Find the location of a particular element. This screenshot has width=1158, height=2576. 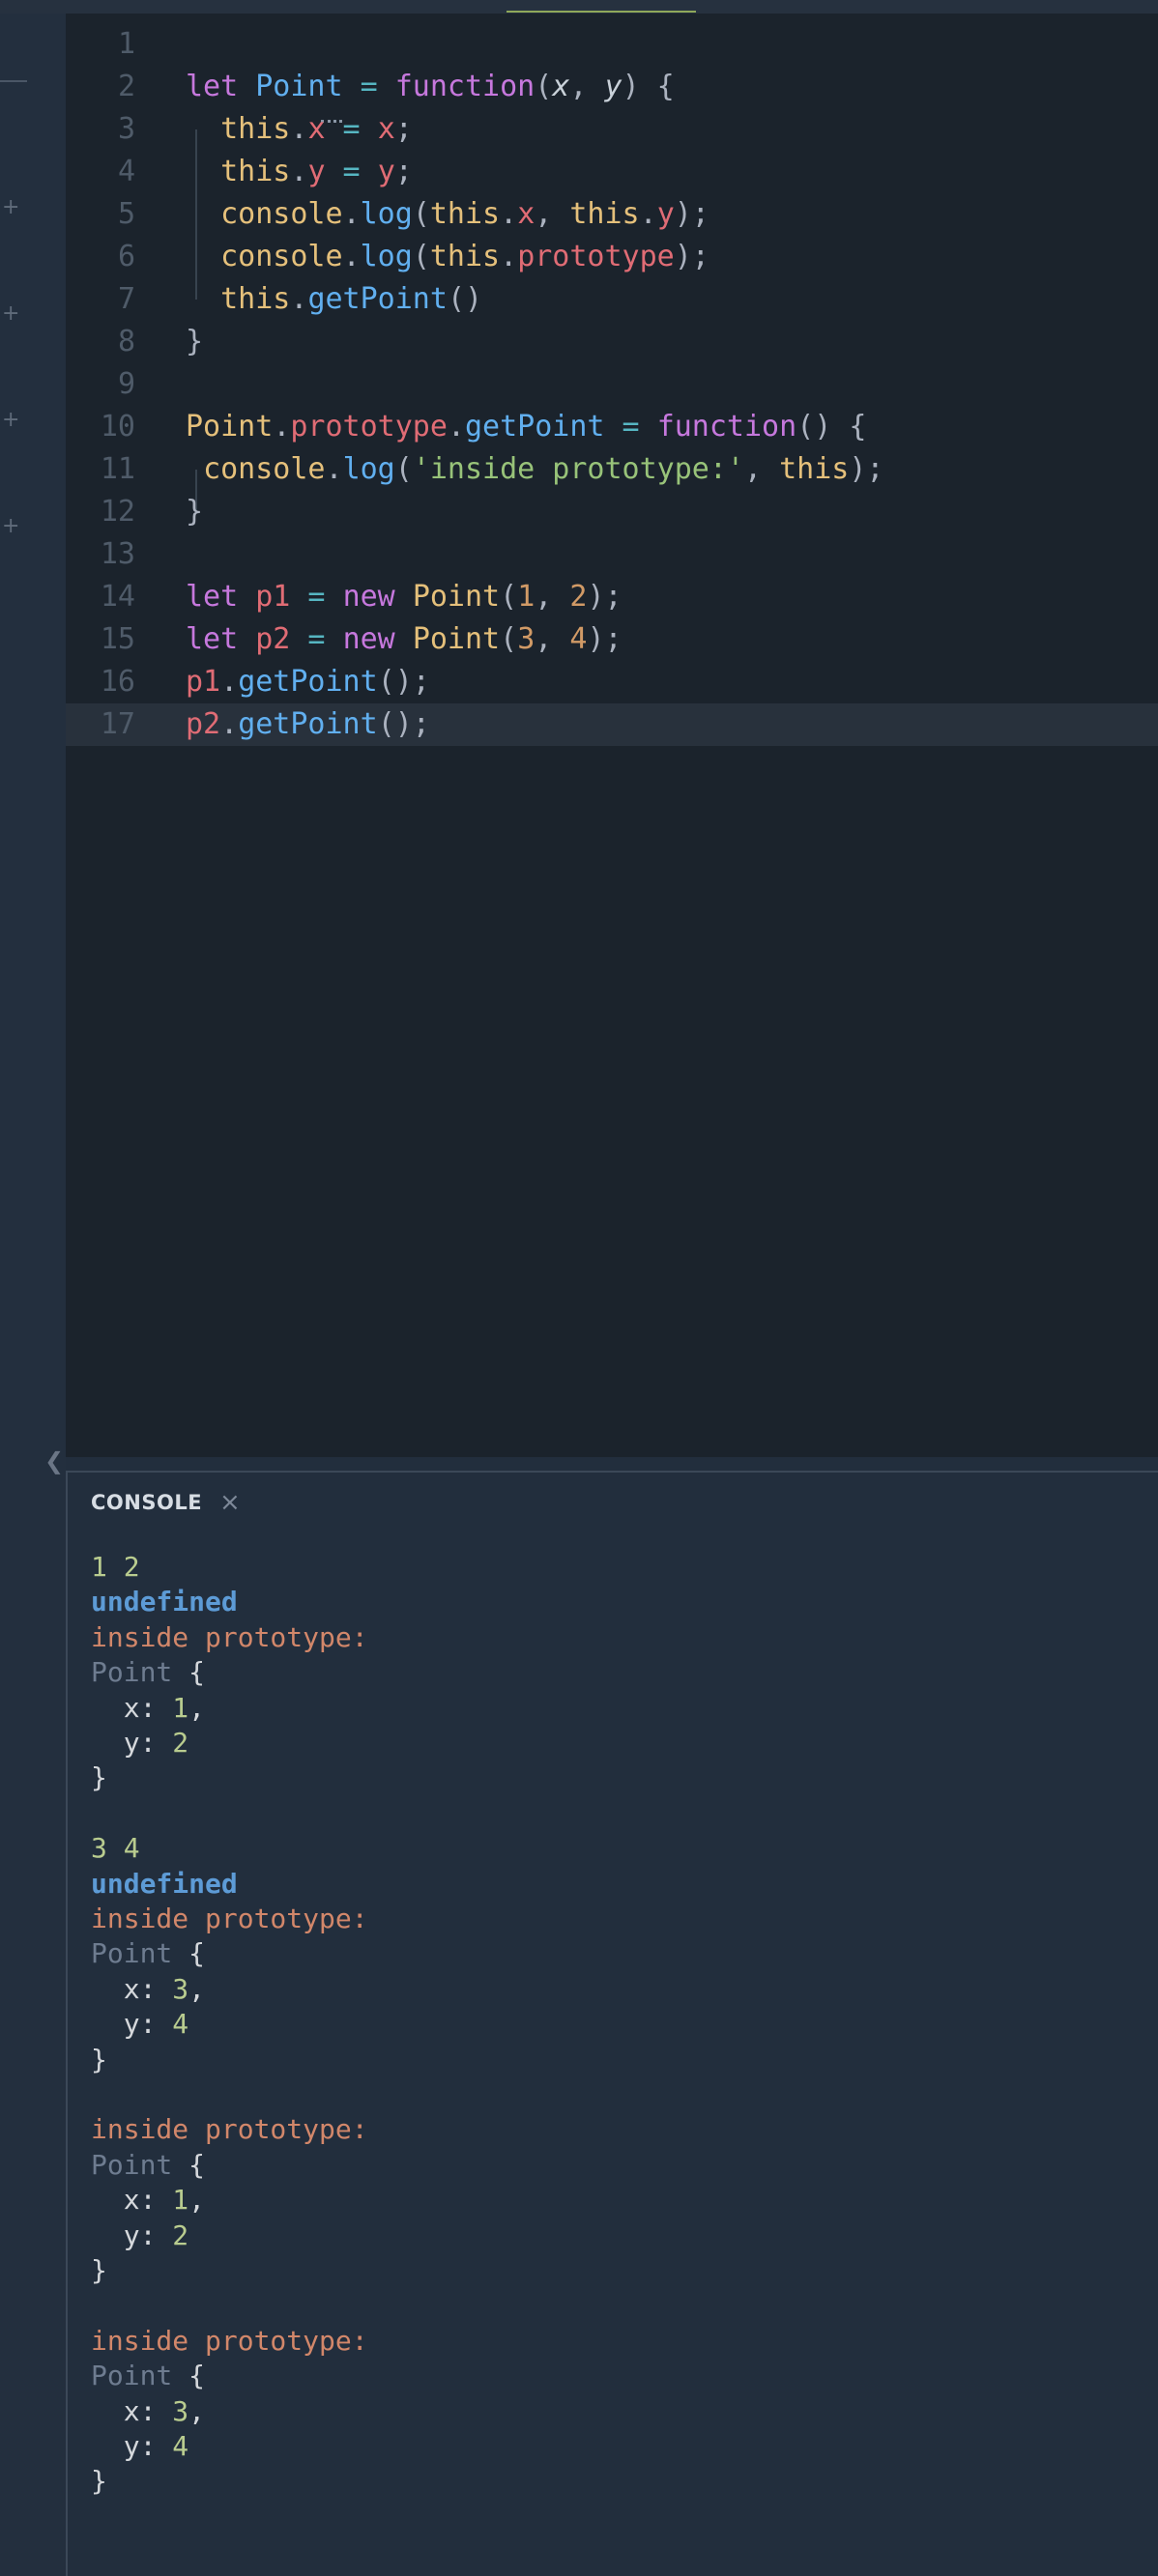

code-line: 2 let Point = function(x, y) { is located at coordinates (612, 87).